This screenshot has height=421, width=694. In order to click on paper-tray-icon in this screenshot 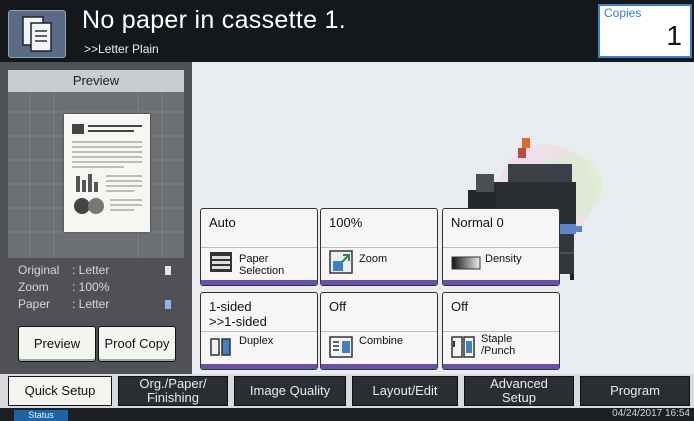, I will do `click(221, 262)`.